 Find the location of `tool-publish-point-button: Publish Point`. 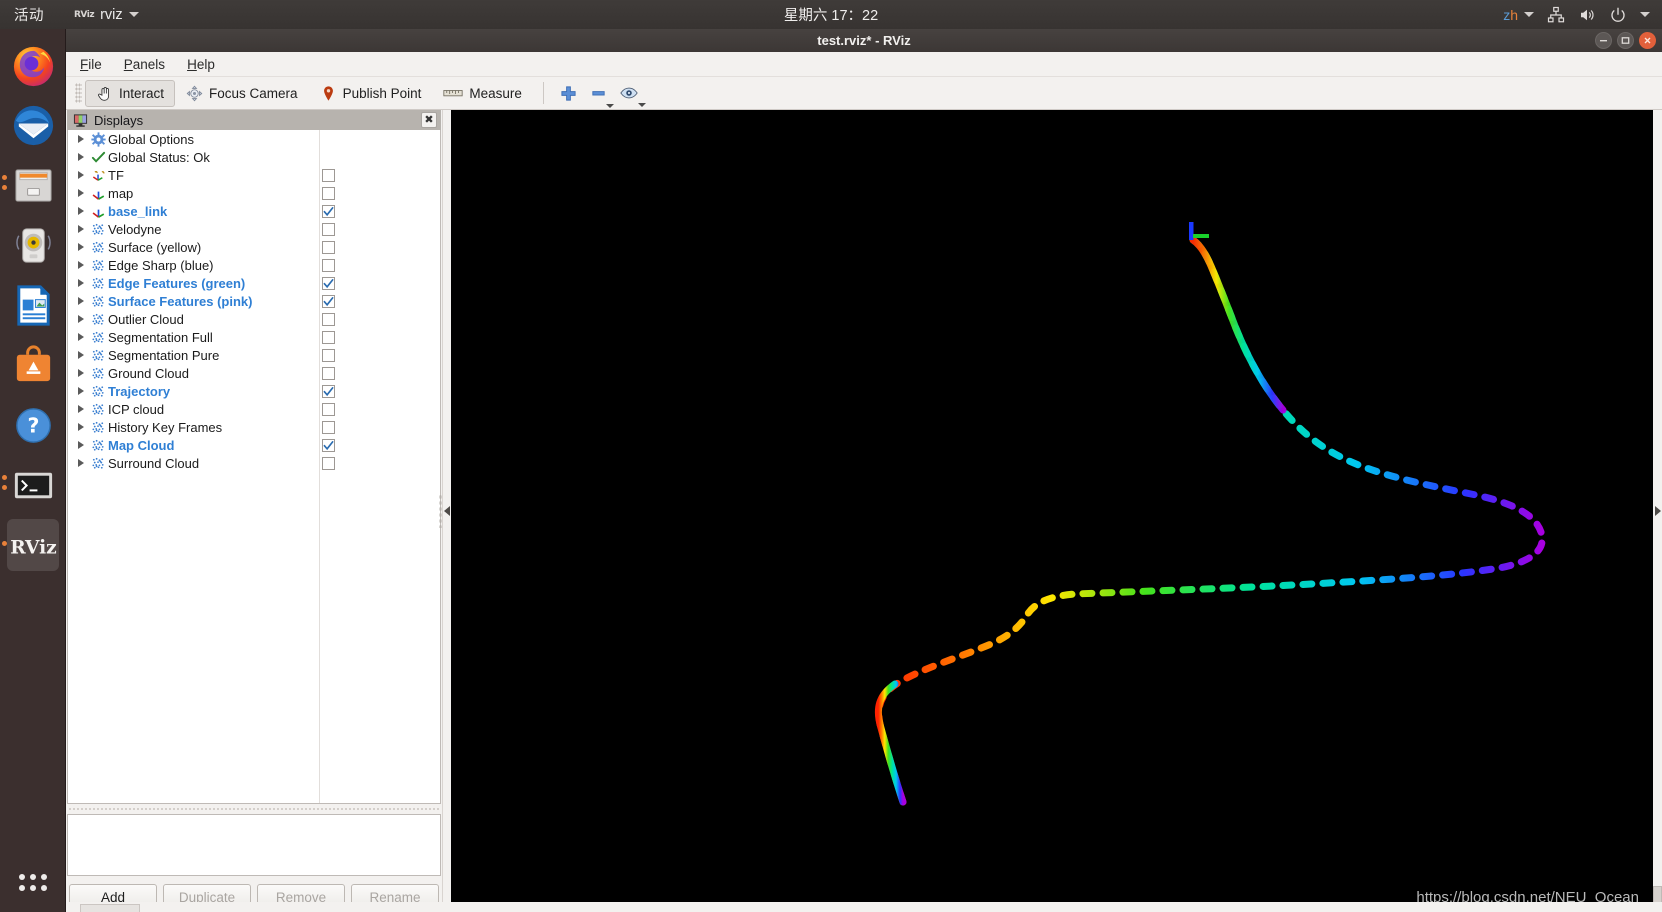

tool-publish-point-button: Publish Point is located at coordinates (371, 93).